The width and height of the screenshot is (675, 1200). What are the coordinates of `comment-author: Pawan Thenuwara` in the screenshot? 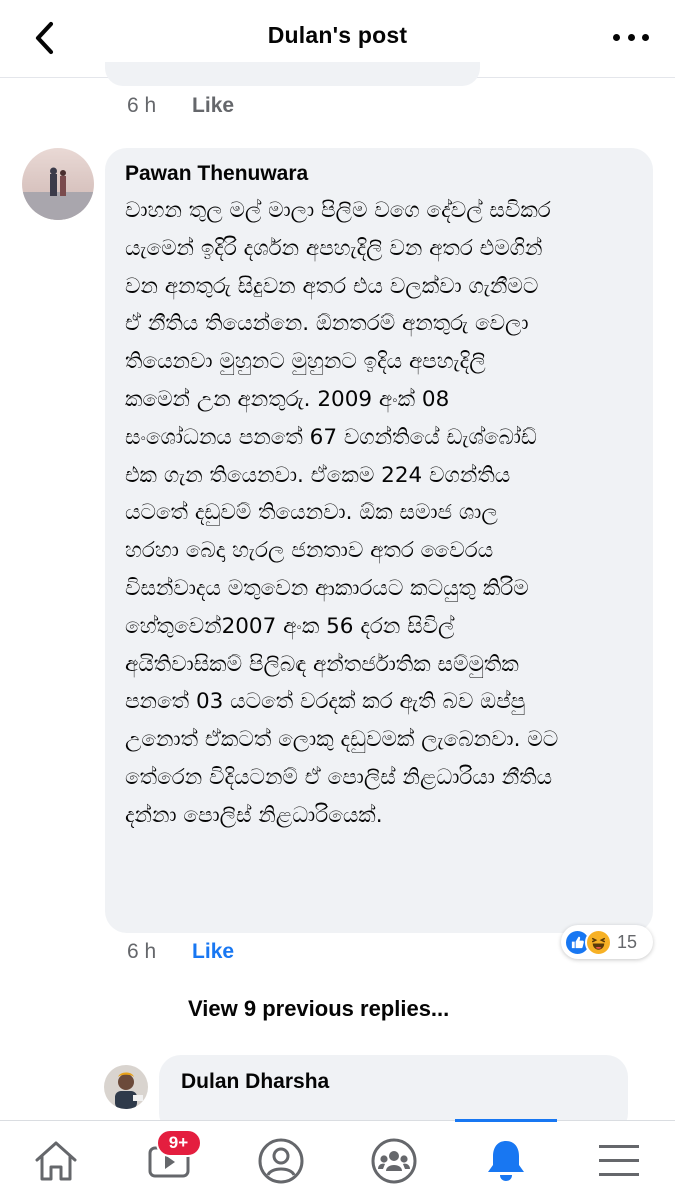 It's located at (379, 174).